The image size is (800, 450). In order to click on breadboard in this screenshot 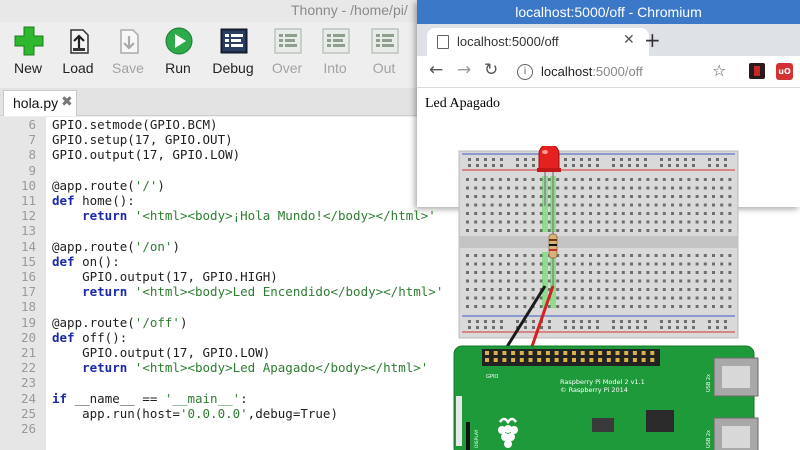, I will do `click(598, 244)`.